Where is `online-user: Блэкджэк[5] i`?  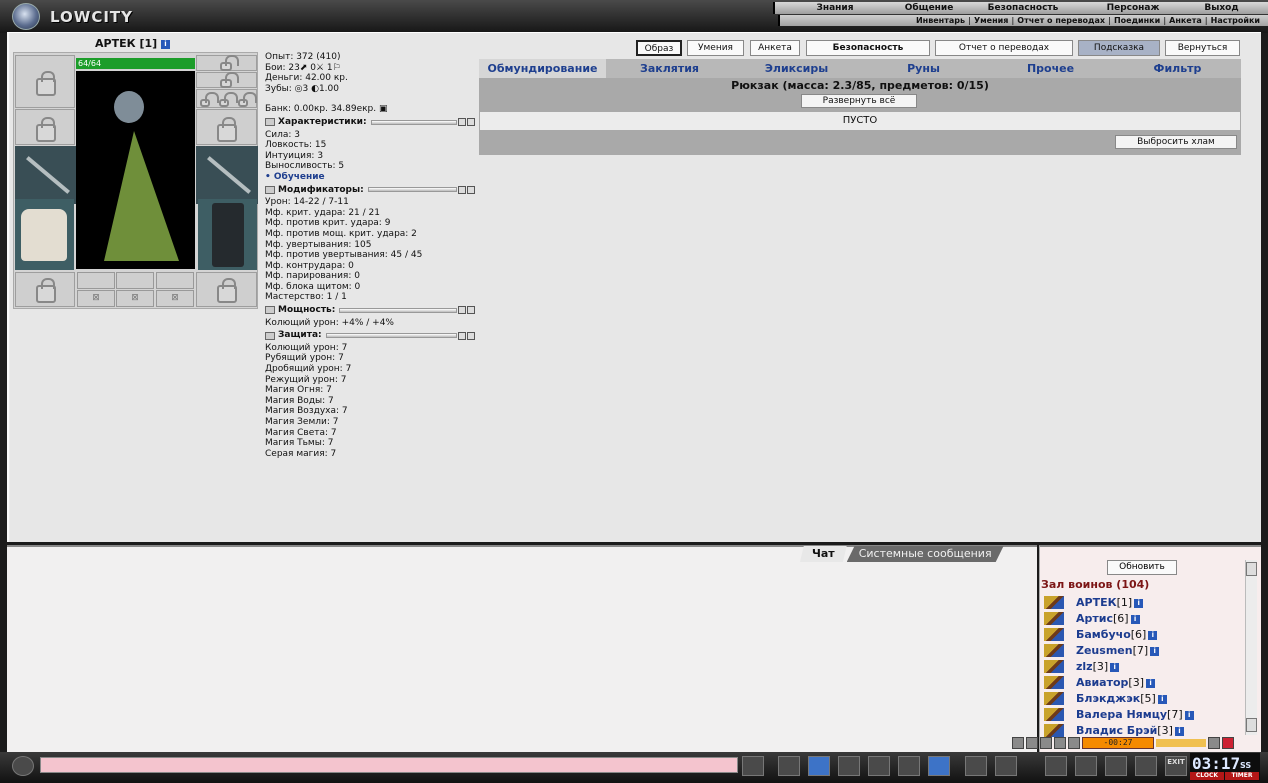
online-user: Блэкджэк[5] i is located at coordinates (1140, 699).